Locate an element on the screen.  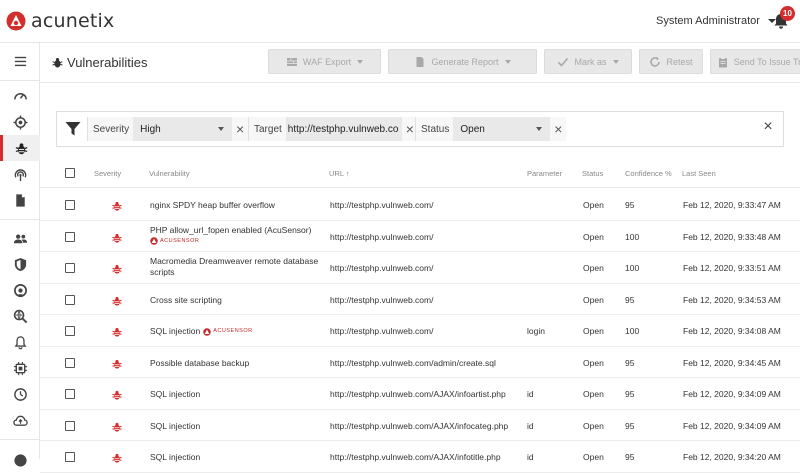
status-select: Open is located at coordinates (501, 129).